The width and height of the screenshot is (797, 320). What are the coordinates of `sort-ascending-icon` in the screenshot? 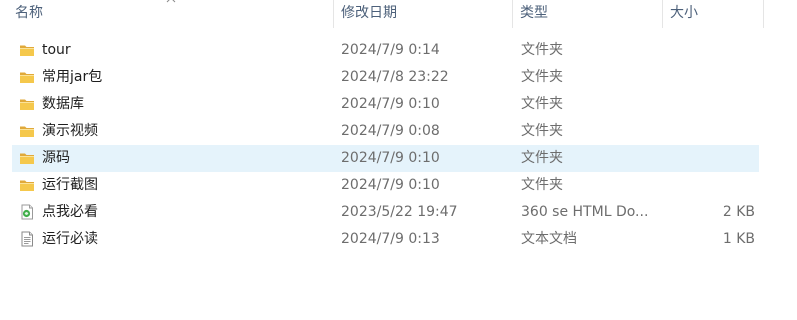 It's located at (171, 1).